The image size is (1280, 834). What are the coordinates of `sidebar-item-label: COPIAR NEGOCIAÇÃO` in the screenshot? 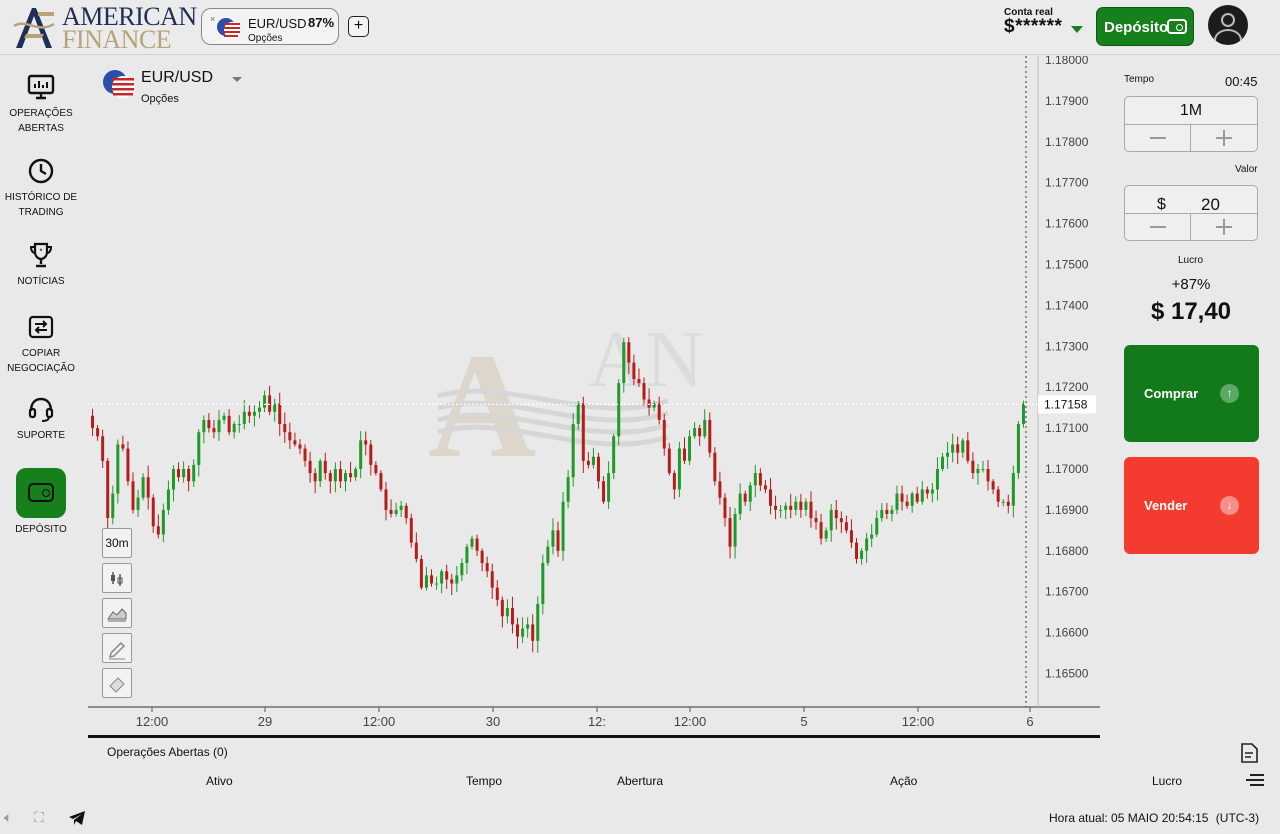 It's located at (41, 361).